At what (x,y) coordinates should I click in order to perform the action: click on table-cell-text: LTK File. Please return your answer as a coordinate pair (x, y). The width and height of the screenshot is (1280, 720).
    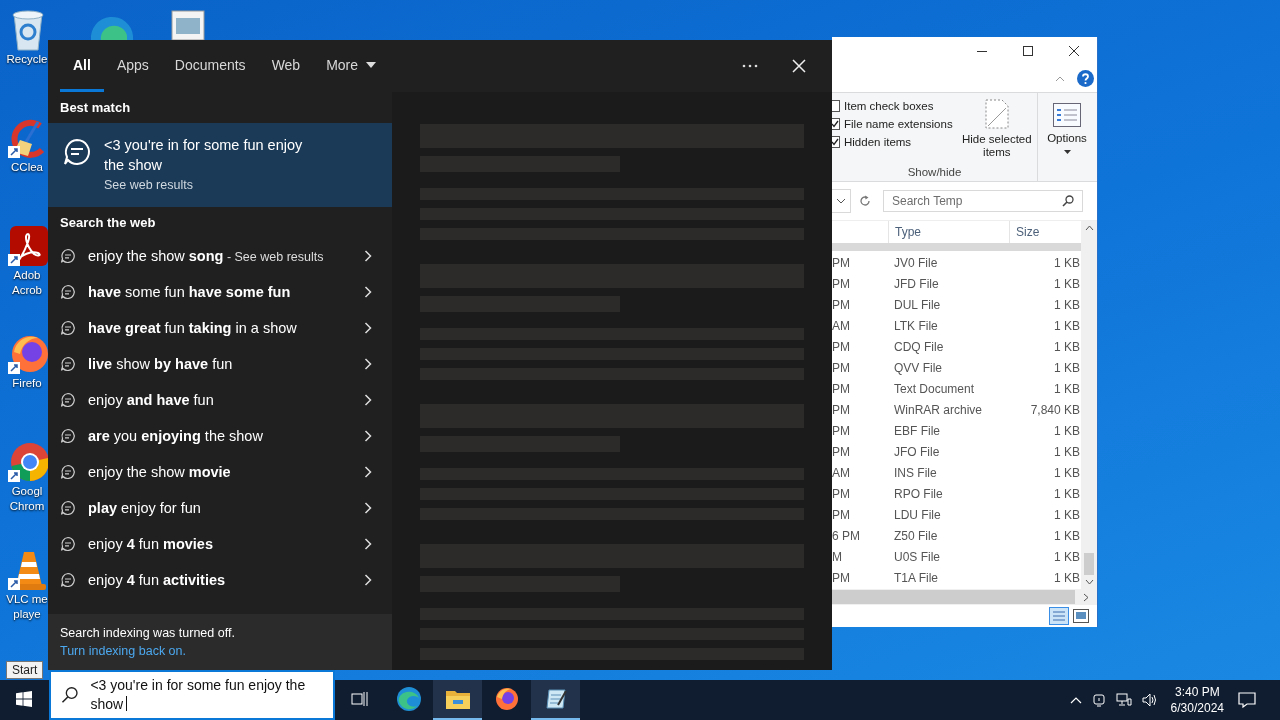
    Looking at the image, I should click on (916, 325).